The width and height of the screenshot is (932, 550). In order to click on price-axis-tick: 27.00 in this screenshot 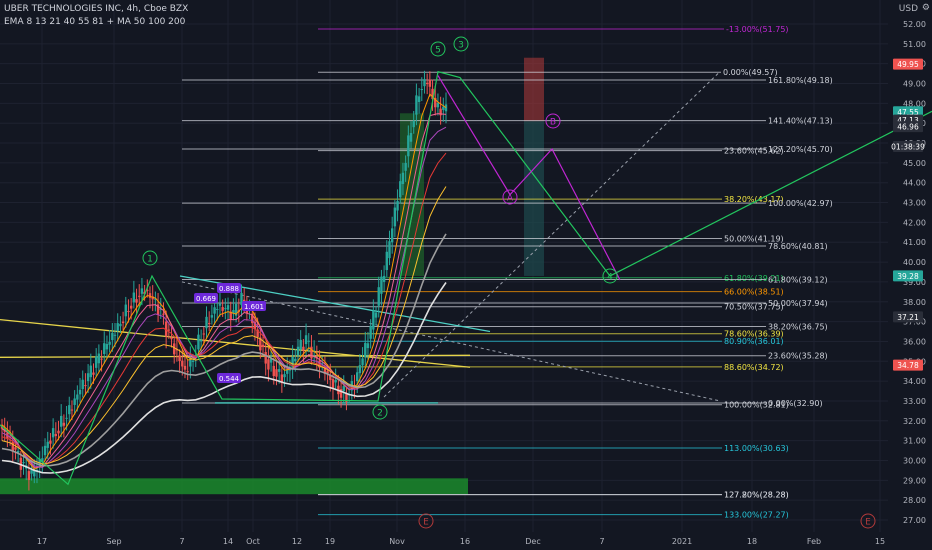, I will do `click(914, 520)`.